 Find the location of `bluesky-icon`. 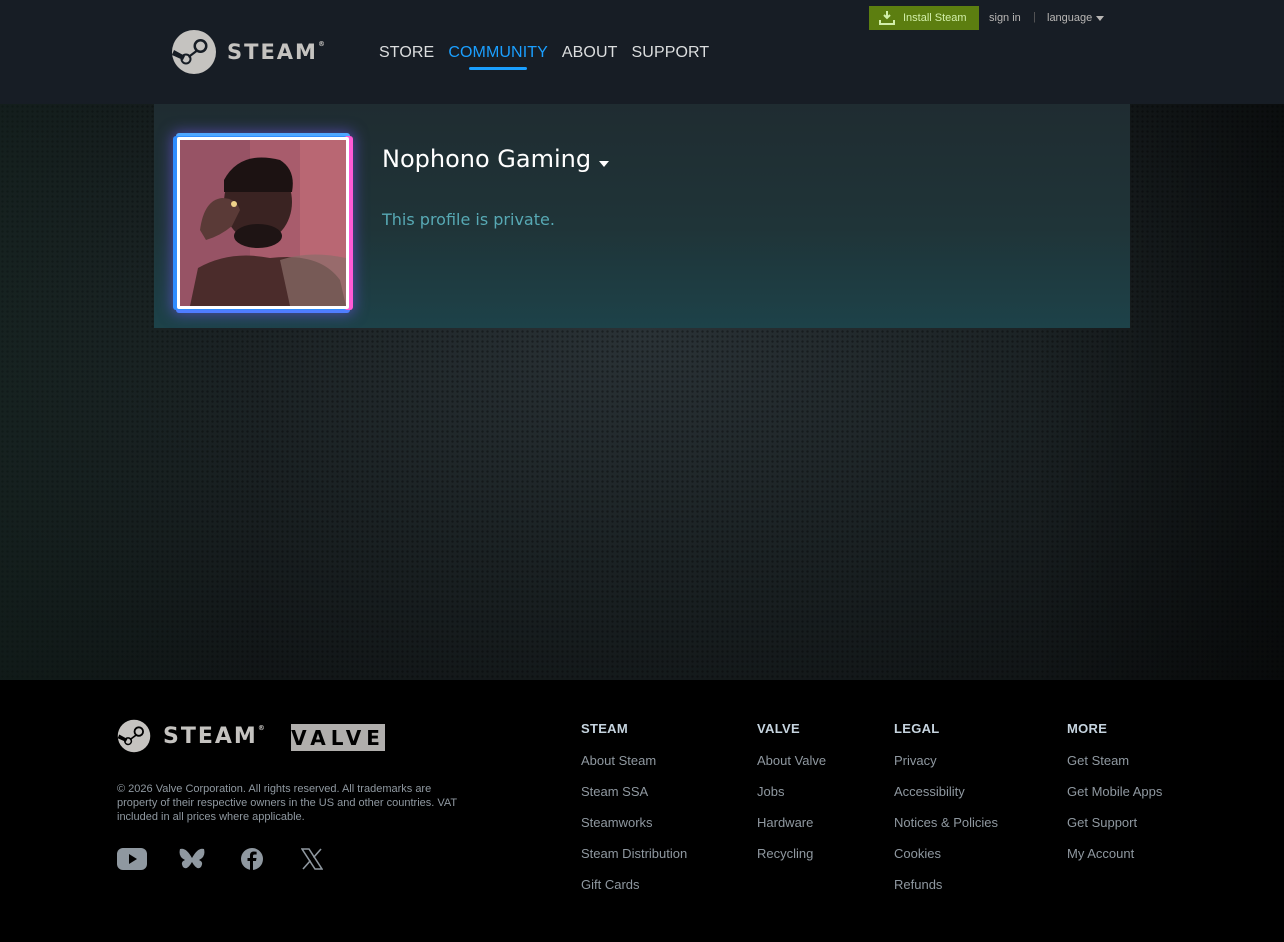

bluesky-icon is located at coordinates (192, 859).